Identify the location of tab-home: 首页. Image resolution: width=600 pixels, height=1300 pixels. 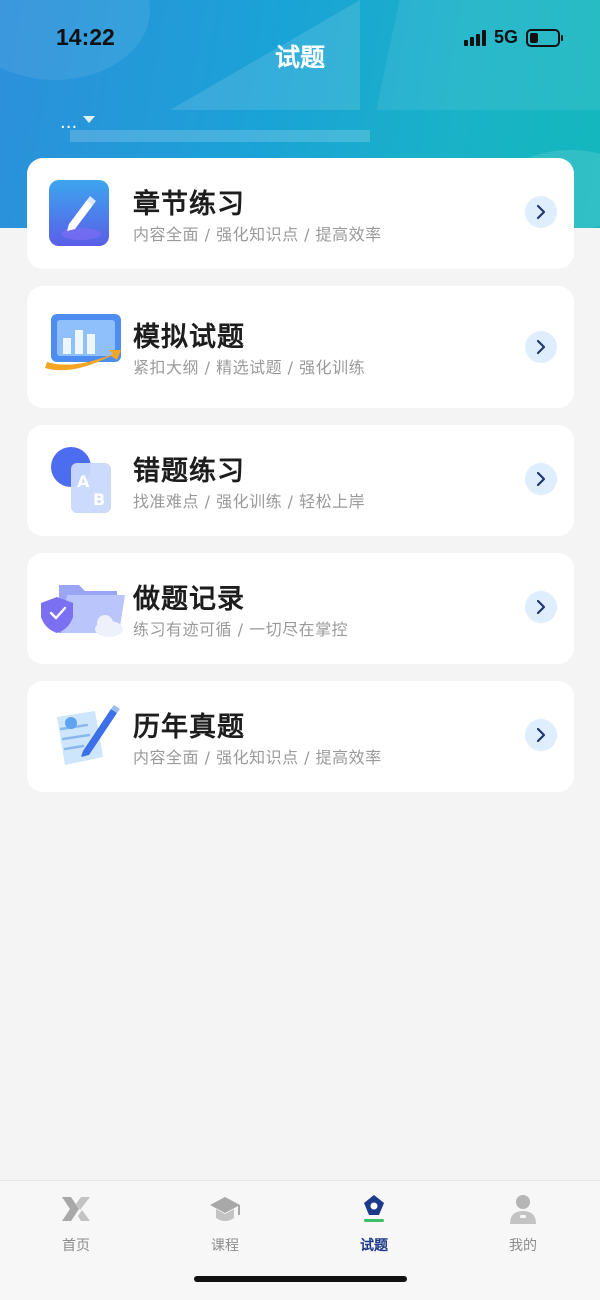
(76, 1224).